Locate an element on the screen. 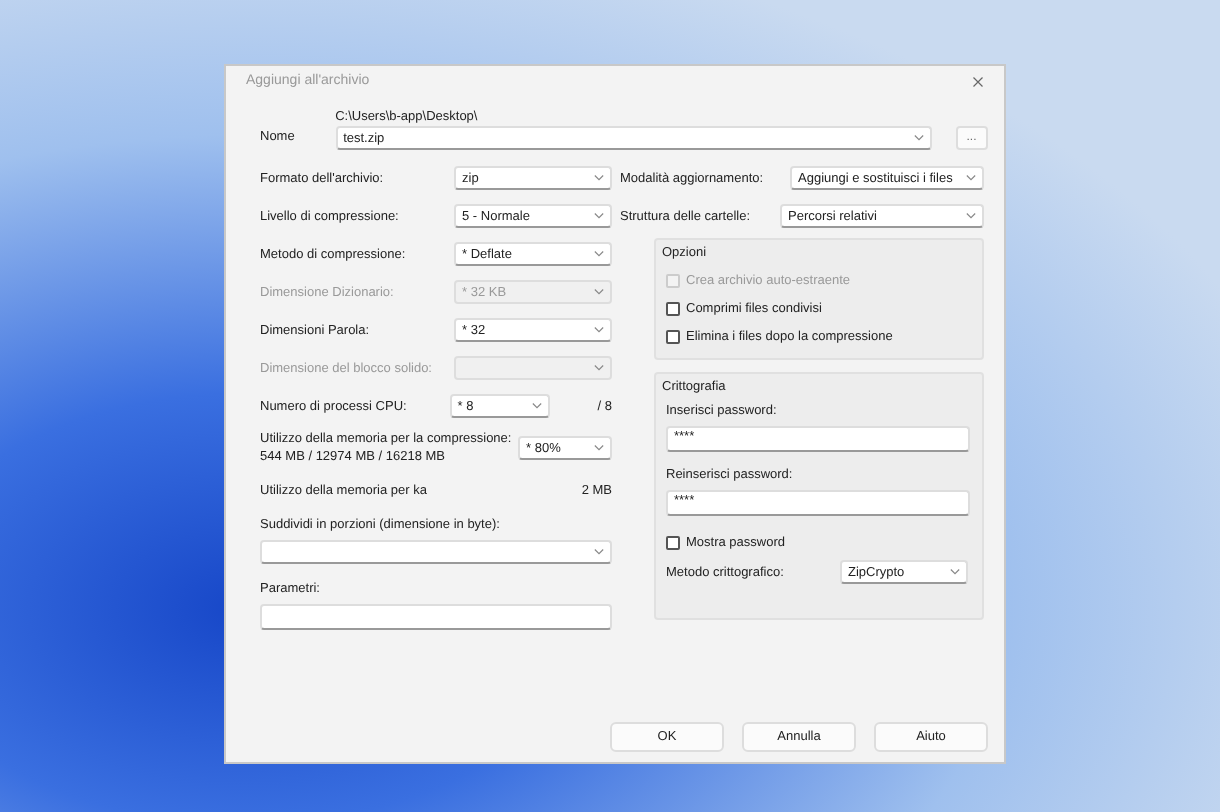  close-icon is located at coordinates (978, 81).